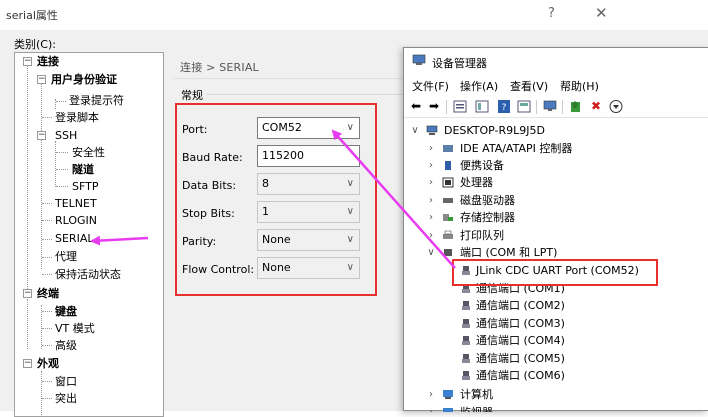  What do you see at coordinates (487, 200) in the screenshot?
I see `category-disk: 磁盘驱动器` at bounding box center [487, 200].